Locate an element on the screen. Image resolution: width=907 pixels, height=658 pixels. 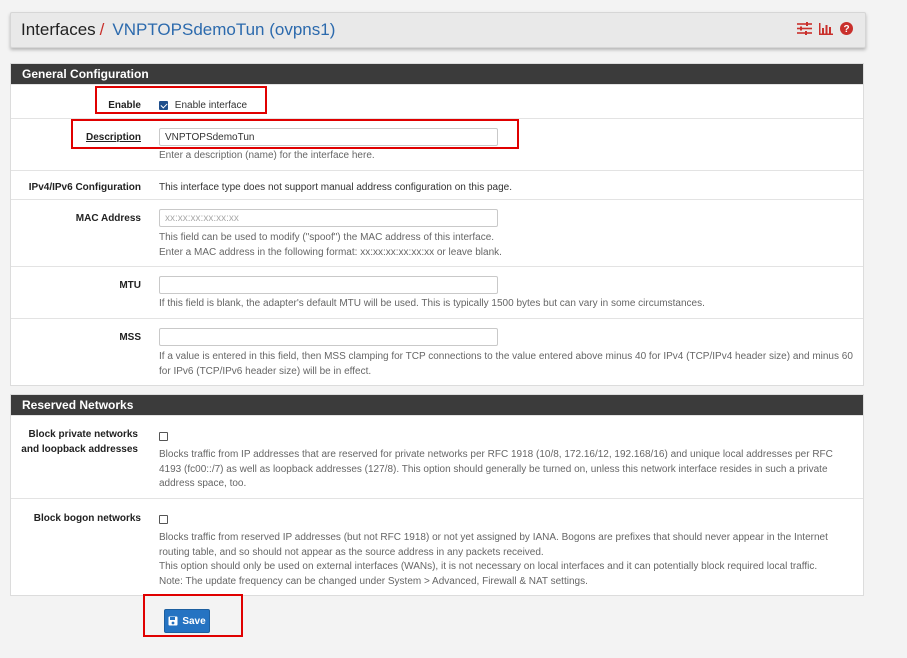
help-icon: ? is located at coordinates (846, 28).